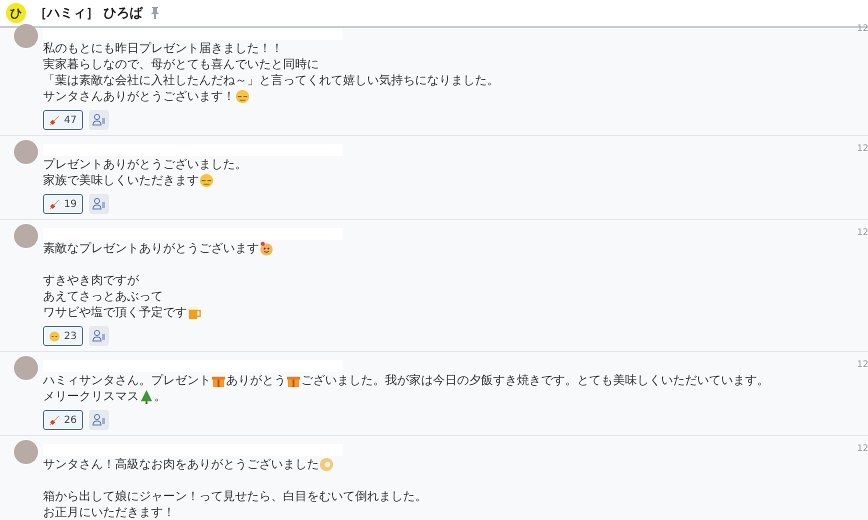 The width and height of the screenshot is (868, 520). I want to click on pin-icon, so click(154, 13).